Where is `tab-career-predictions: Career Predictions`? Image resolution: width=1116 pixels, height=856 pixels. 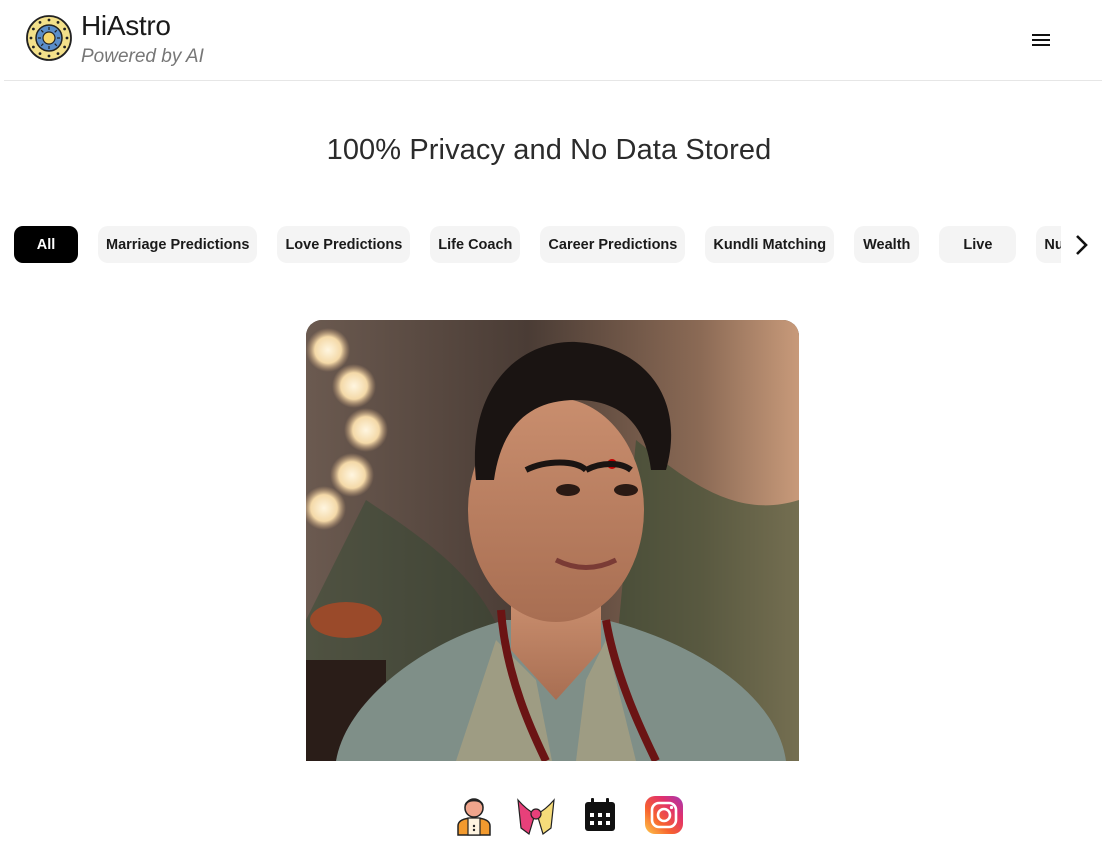
tab-career-predictions: Career Predictions is located at coordinates (613, 244).